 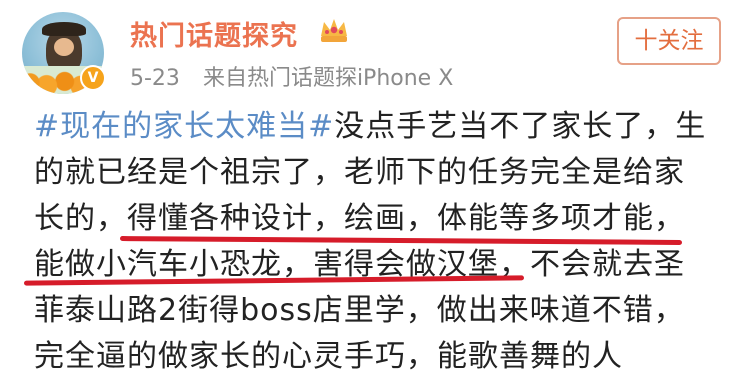 What do you see at coordinates (334, 30) in the screenshot?
I see `crown-icon` at bounding box center [334, 30].